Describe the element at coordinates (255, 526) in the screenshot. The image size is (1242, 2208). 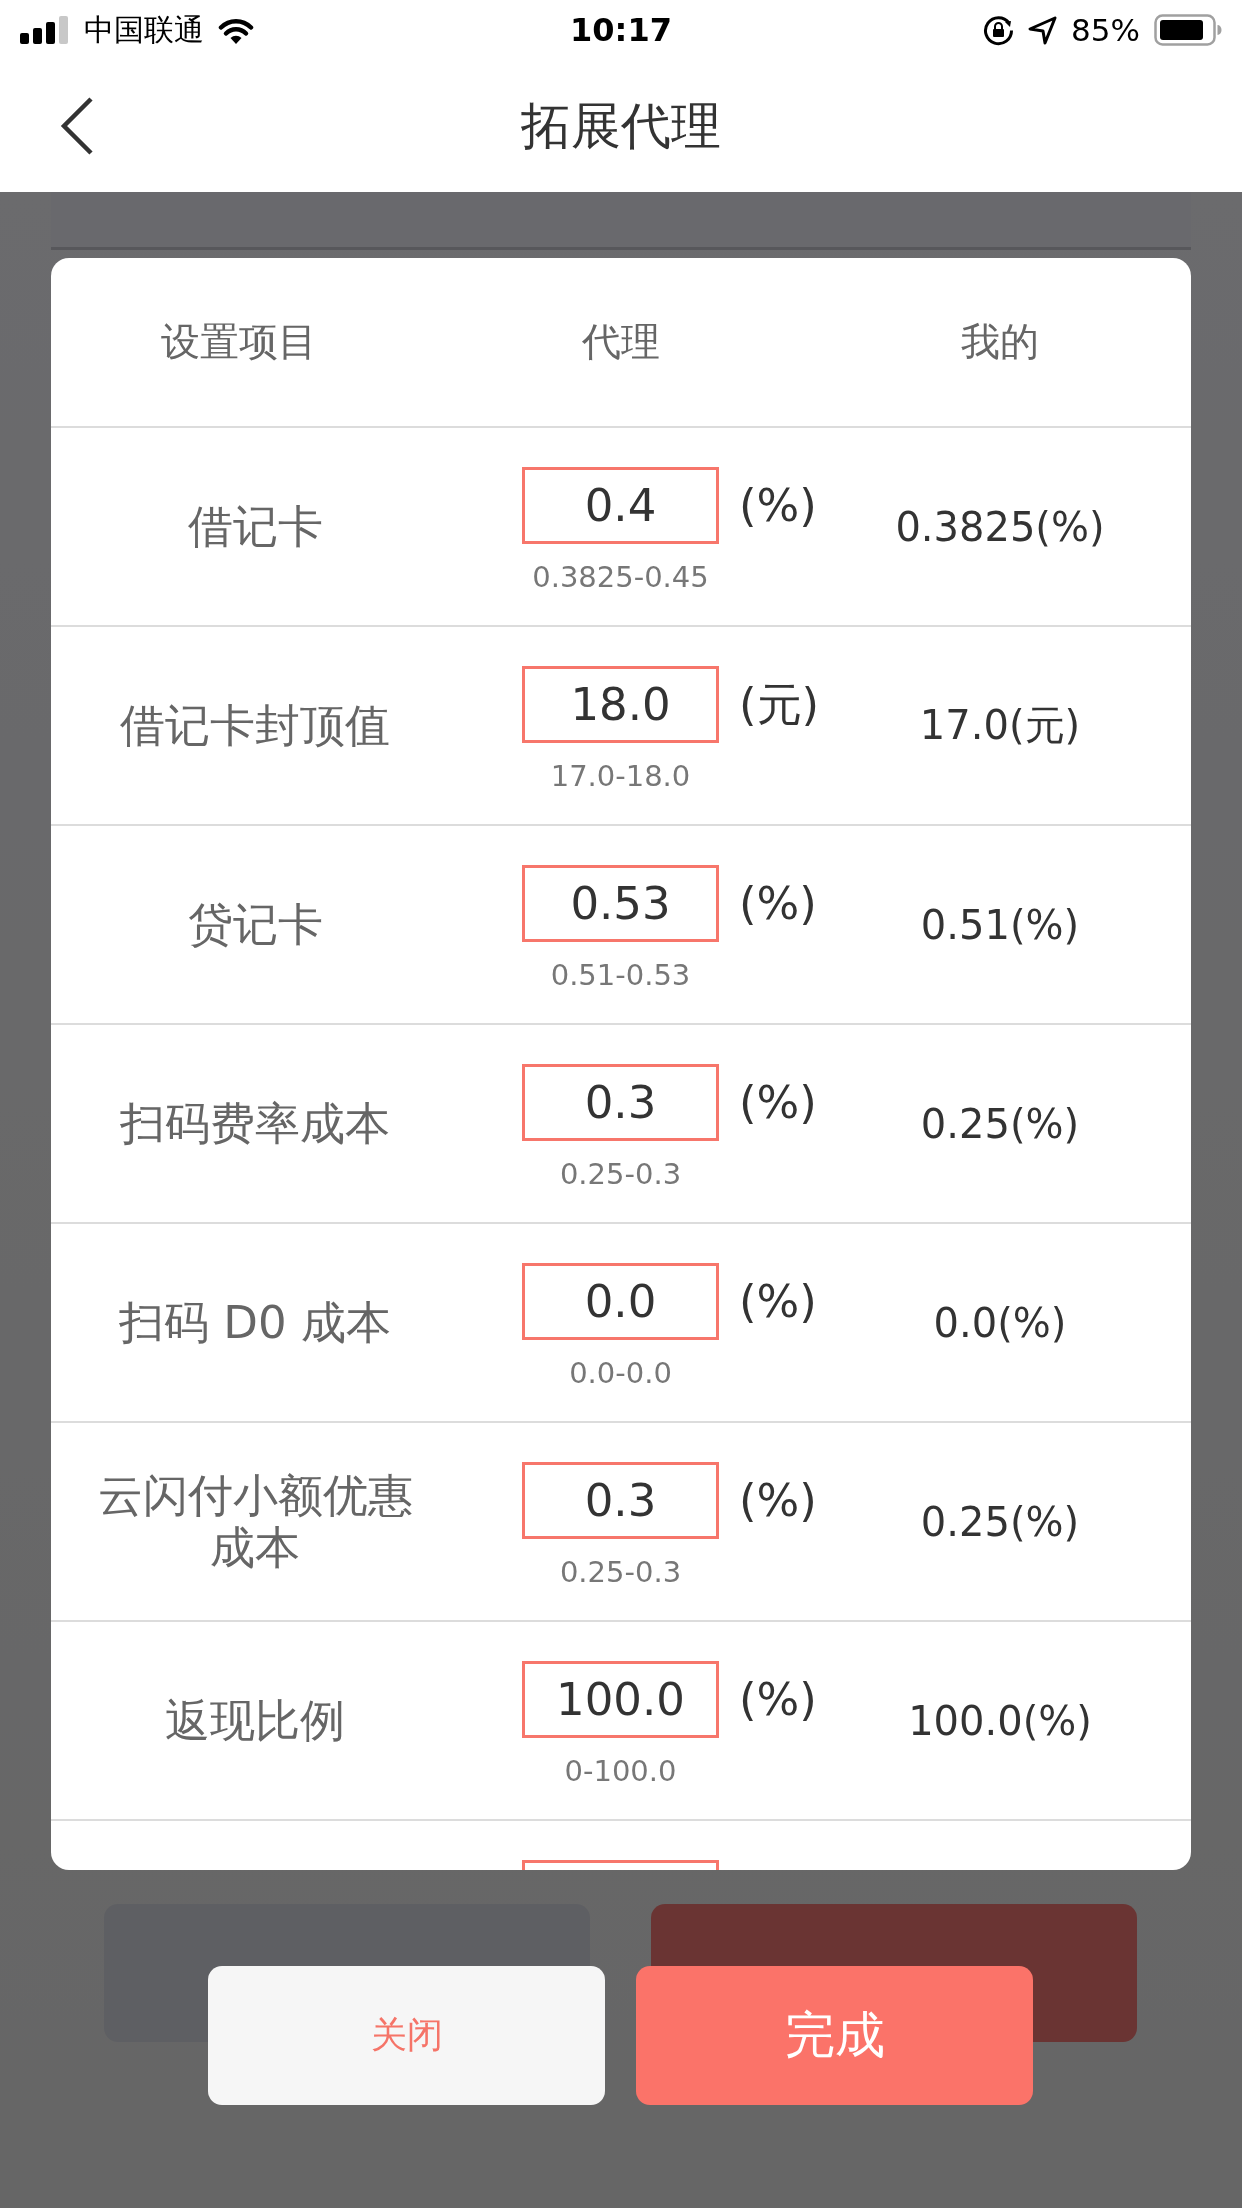
I see `item-label: 借记卡` at that location.